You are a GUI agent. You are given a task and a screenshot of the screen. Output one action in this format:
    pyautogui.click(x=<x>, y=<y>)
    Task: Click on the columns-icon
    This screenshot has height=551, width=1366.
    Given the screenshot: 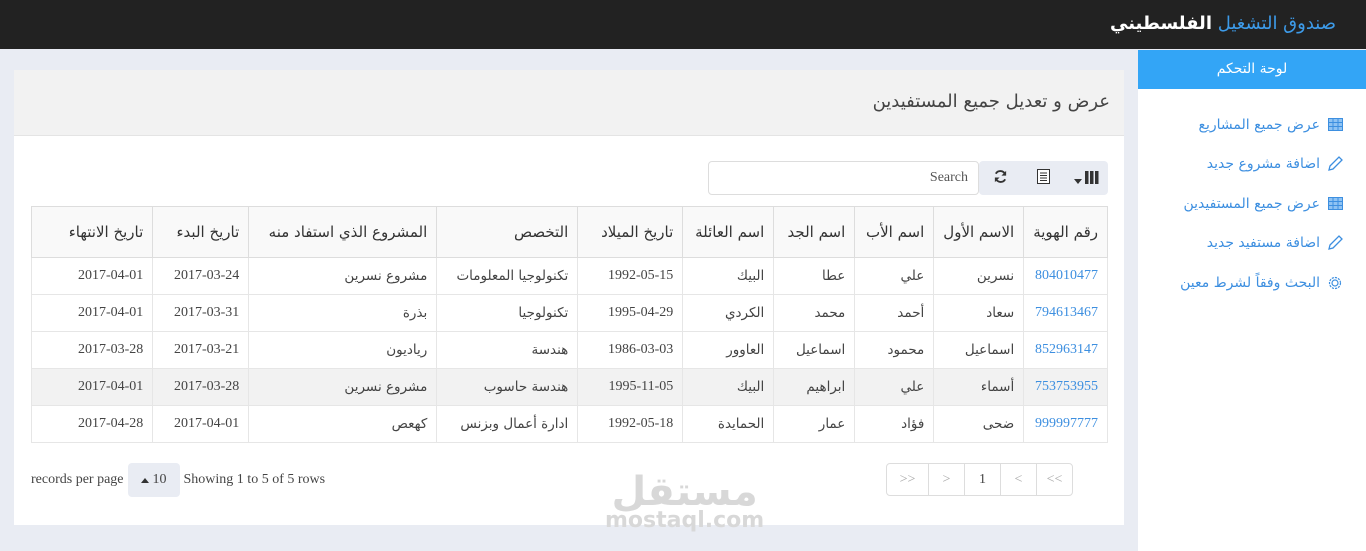 What is the action you would take?
    pyautogui.click(x=1092, y=178)
    